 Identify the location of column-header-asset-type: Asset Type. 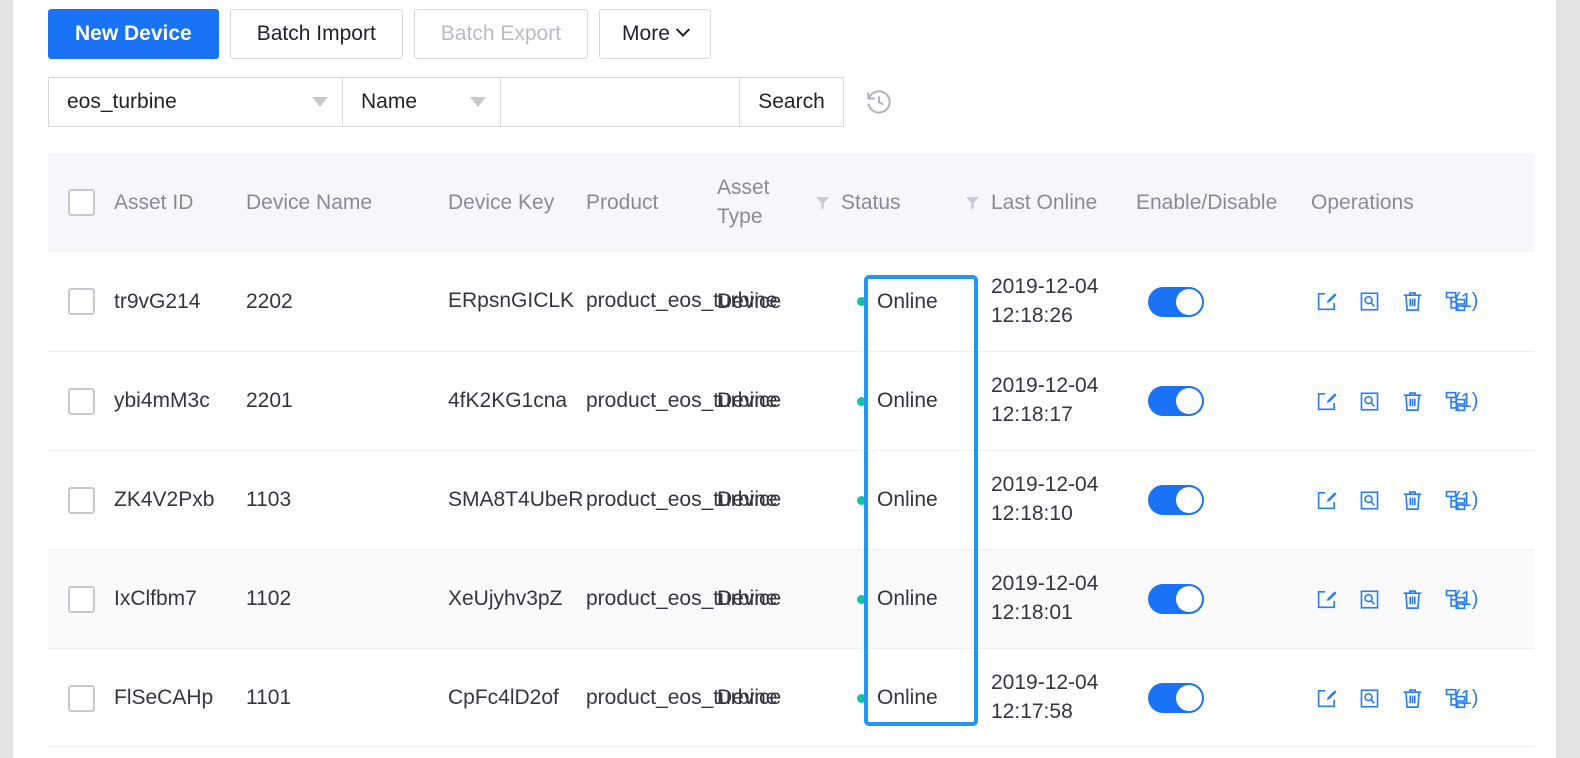
(760, 202).